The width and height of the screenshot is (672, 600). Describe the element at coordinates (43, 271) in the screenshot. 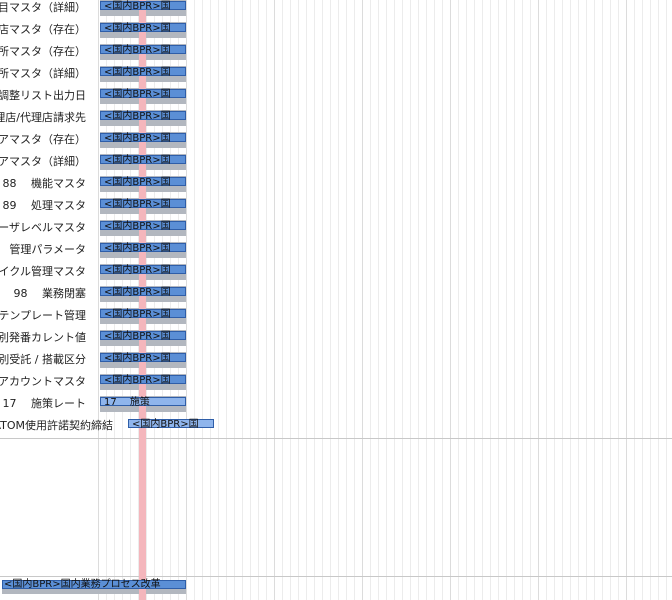

I see `task-name: イクル管理マスタ` at that location.